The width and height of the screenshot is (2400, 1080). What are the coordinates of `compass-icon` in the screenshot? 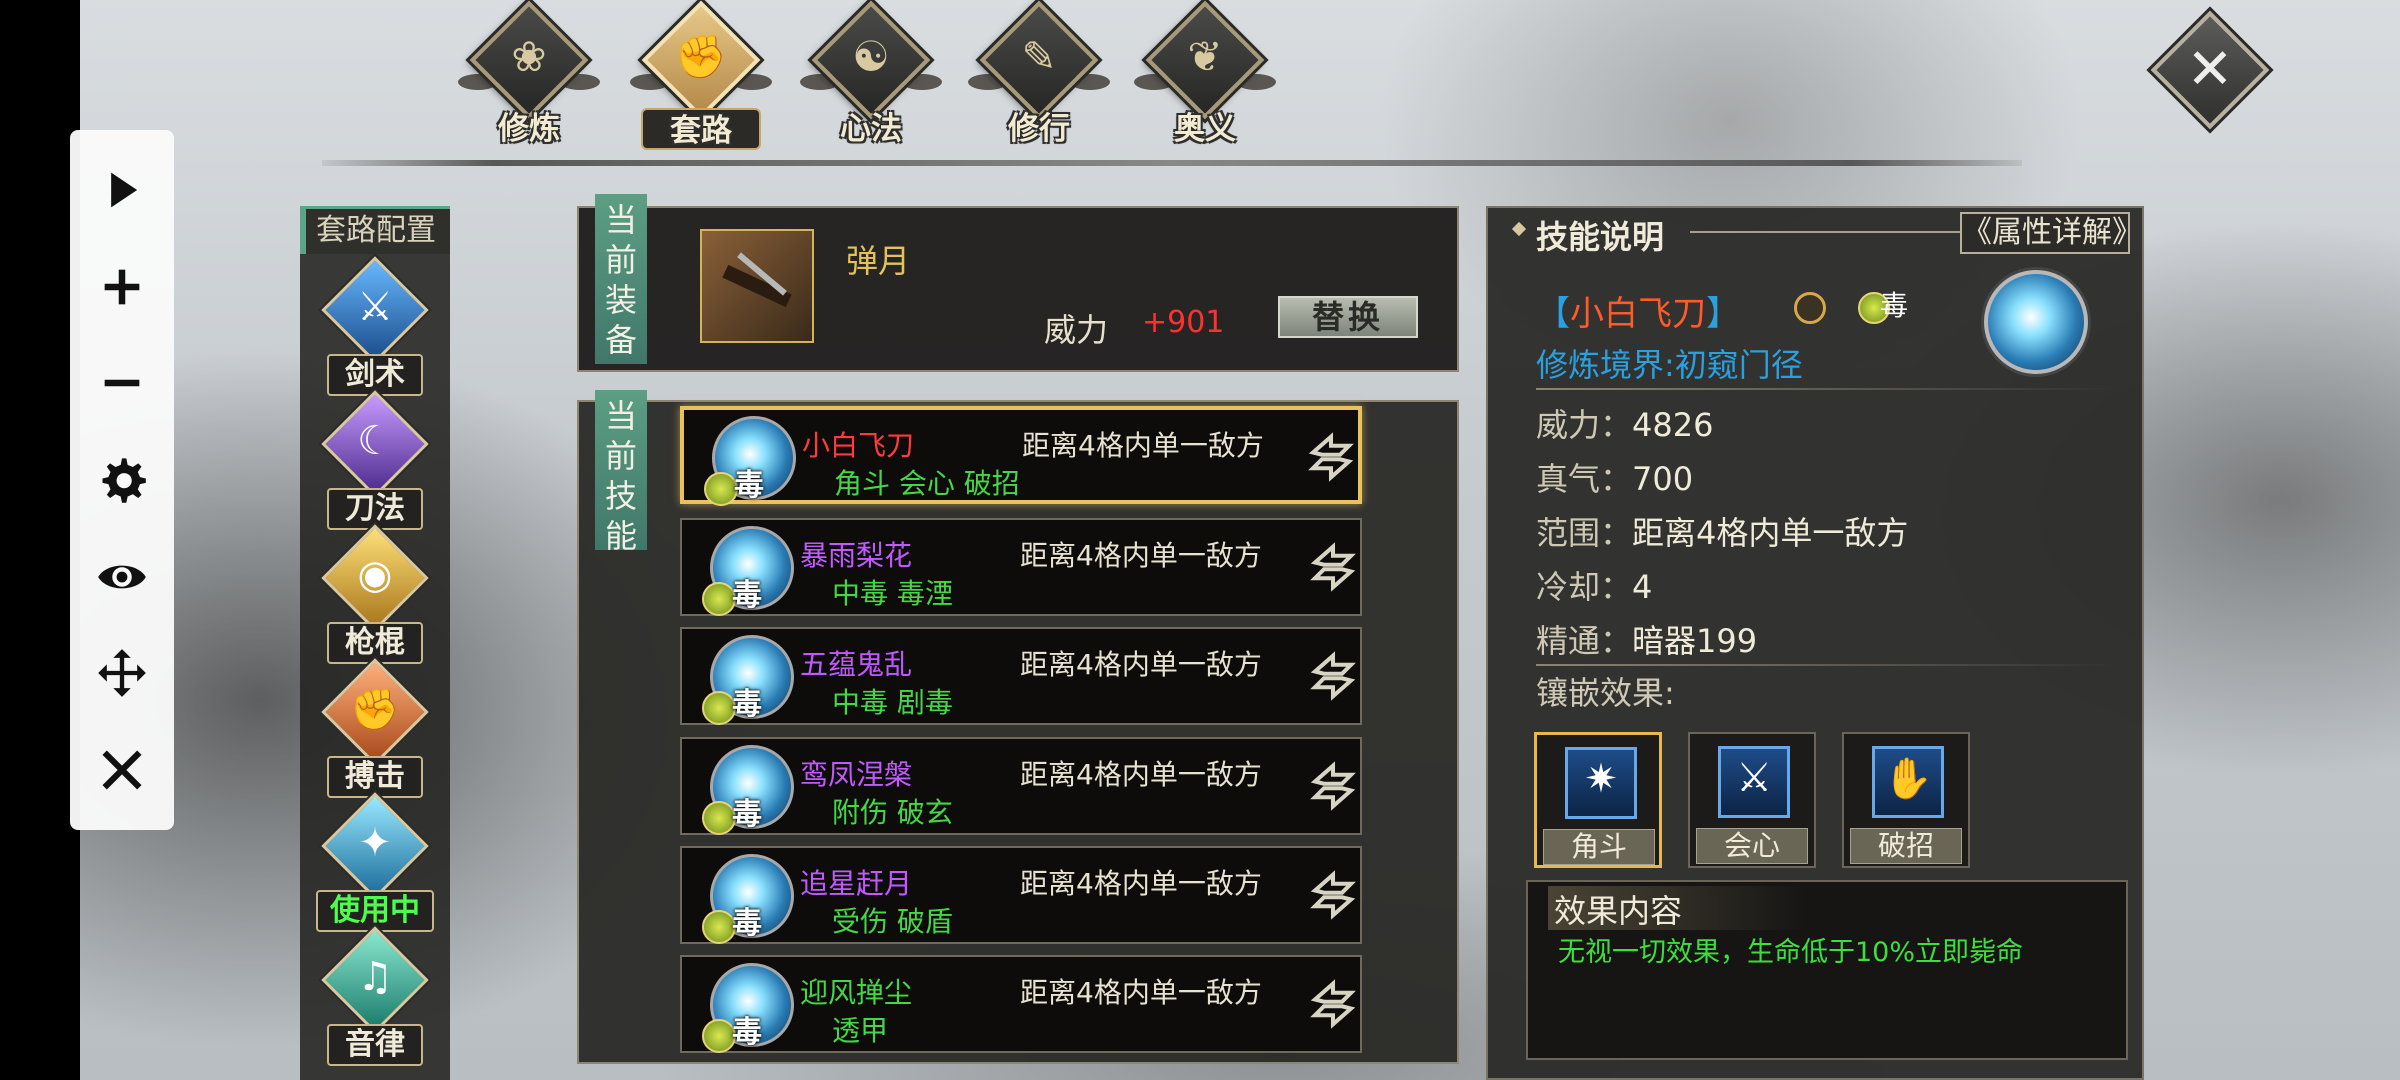 It's located at (1810, 308).